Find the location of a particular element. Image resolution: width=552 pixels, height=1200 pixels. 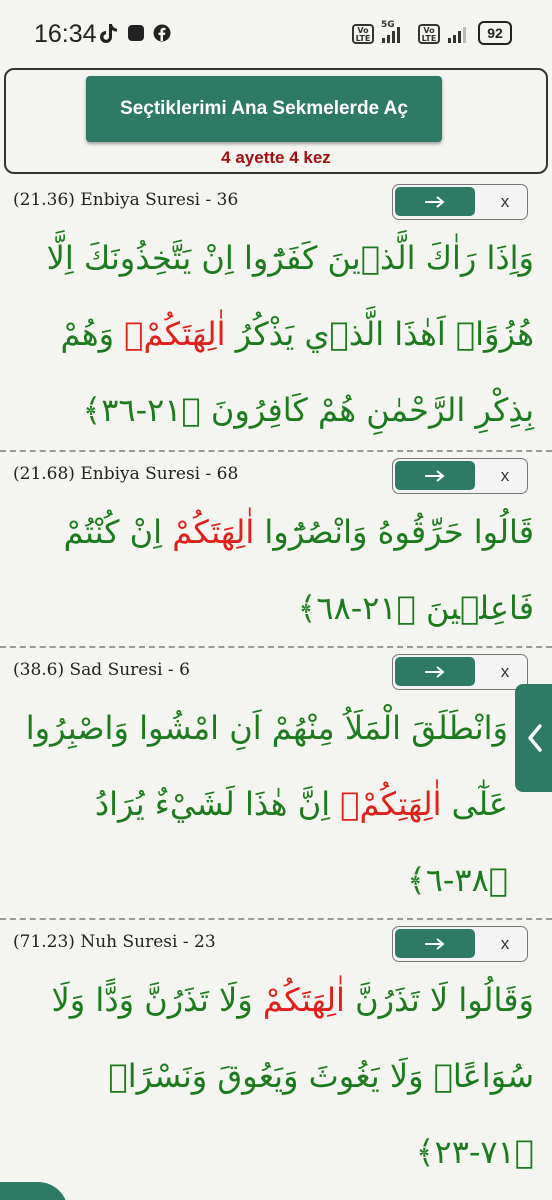

verse-reference: (38.6) Sad Suresi - 6 is located at coordinates (101, 670).